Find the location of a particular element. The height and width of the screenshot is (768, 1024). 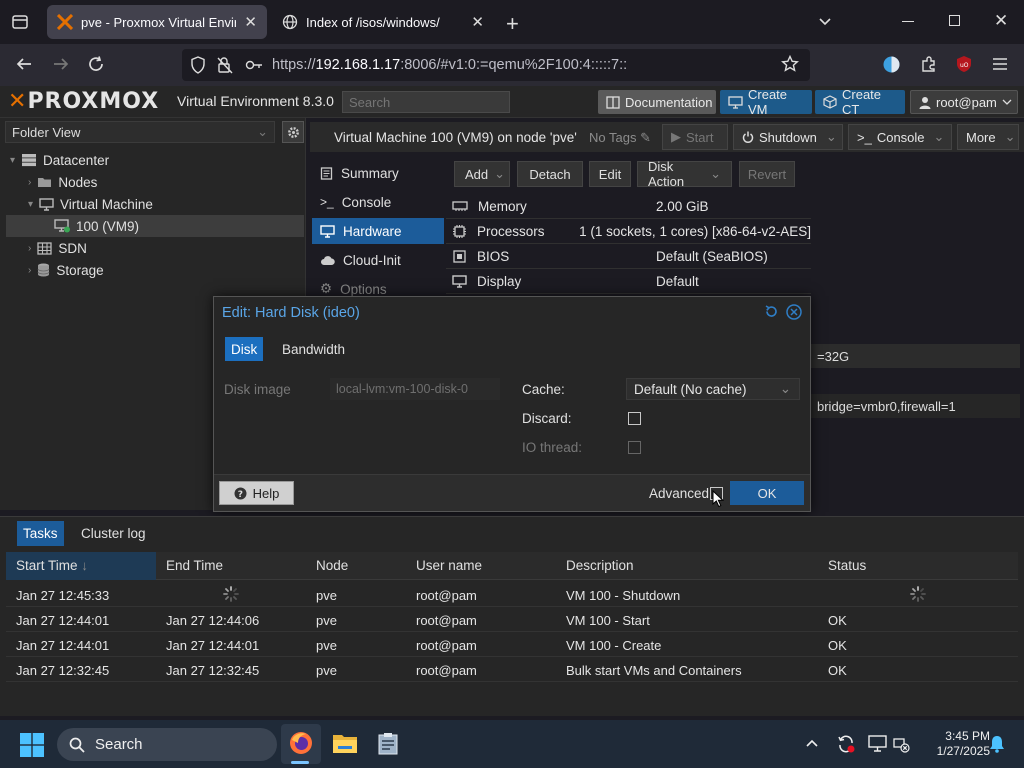

maximize-icon is located at coordinates (954, 20).